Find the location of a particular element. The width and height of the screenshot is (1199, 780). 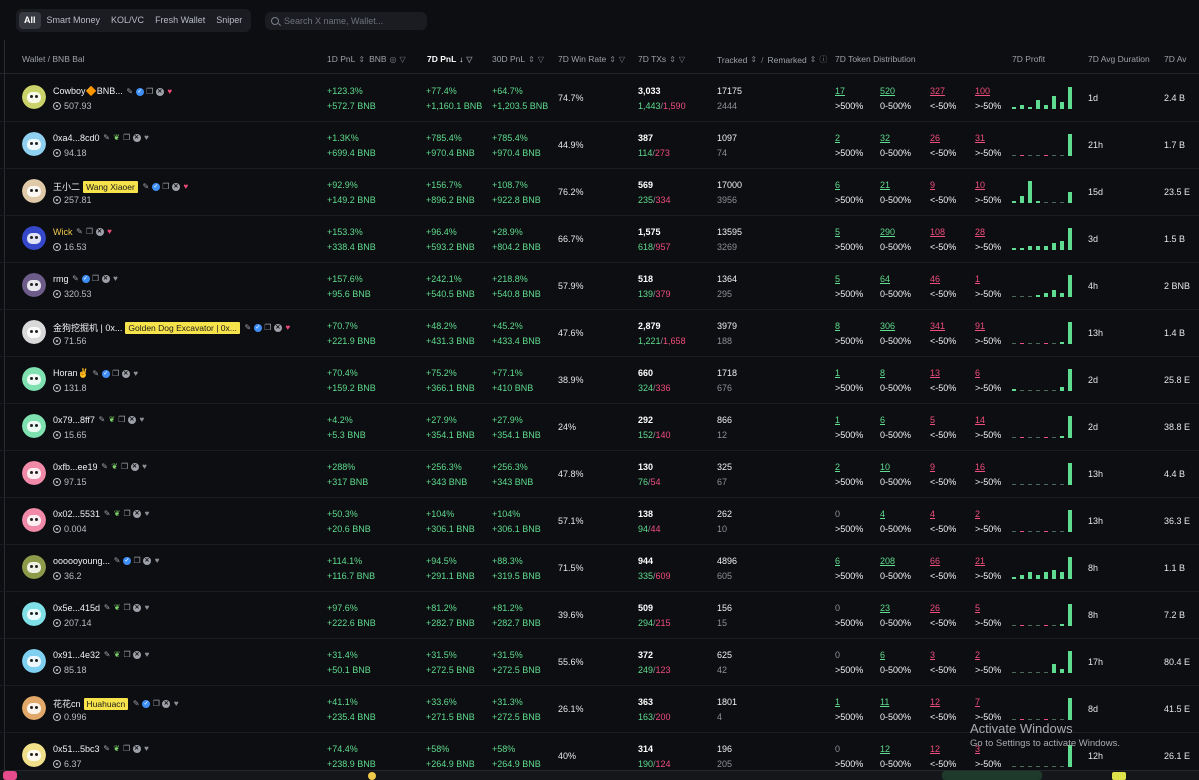

distribution-count: 208 is located at coordinates (887, 561).